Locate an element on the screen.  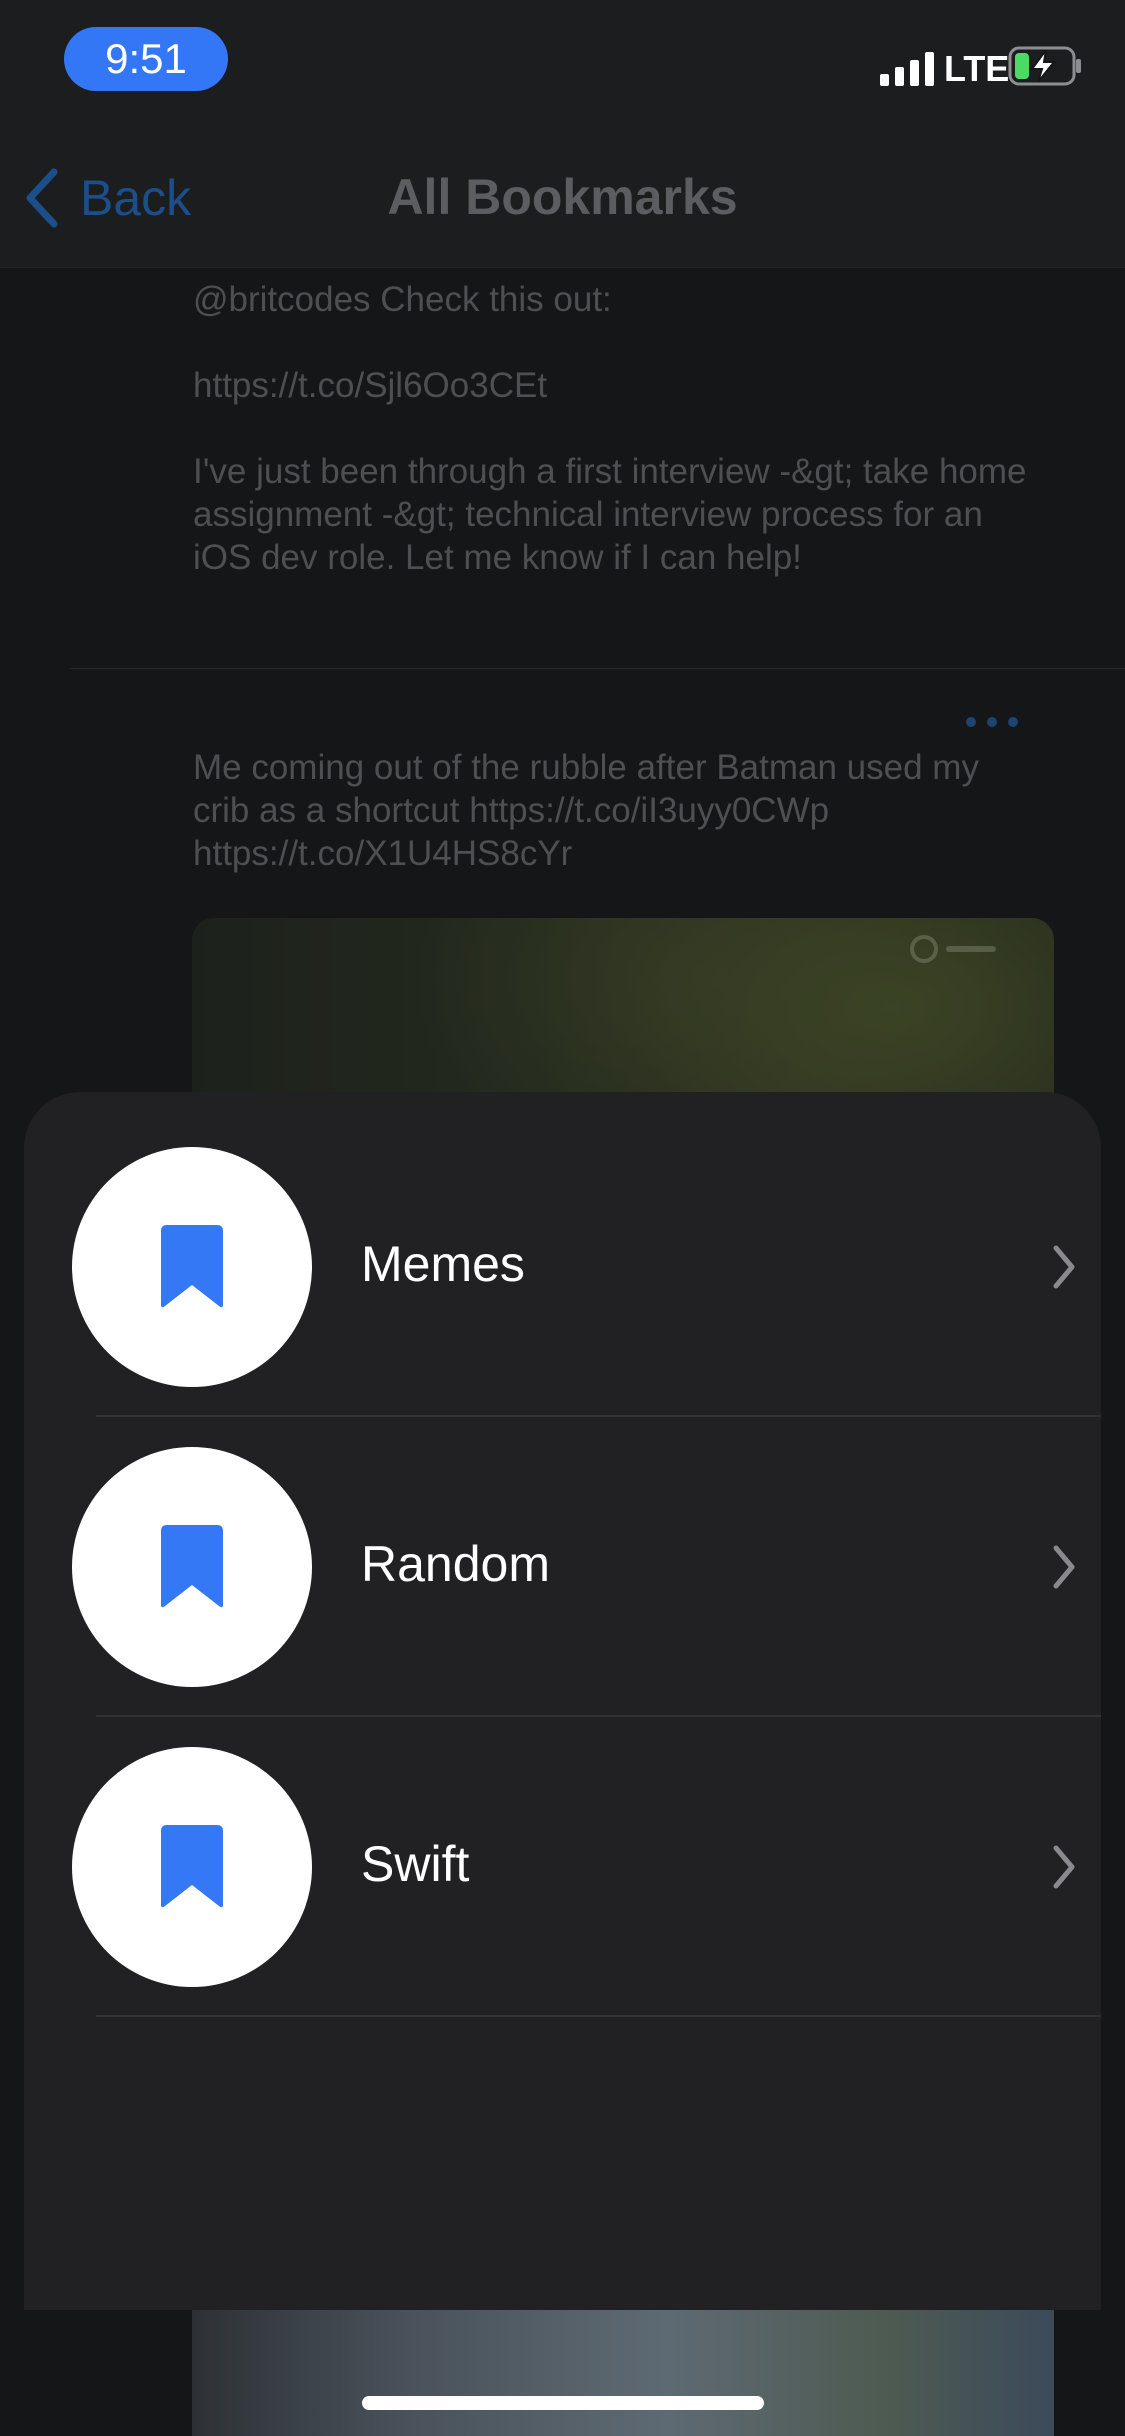
bookmark-folder-row-random: Random is located at coordinates (562, 1554).